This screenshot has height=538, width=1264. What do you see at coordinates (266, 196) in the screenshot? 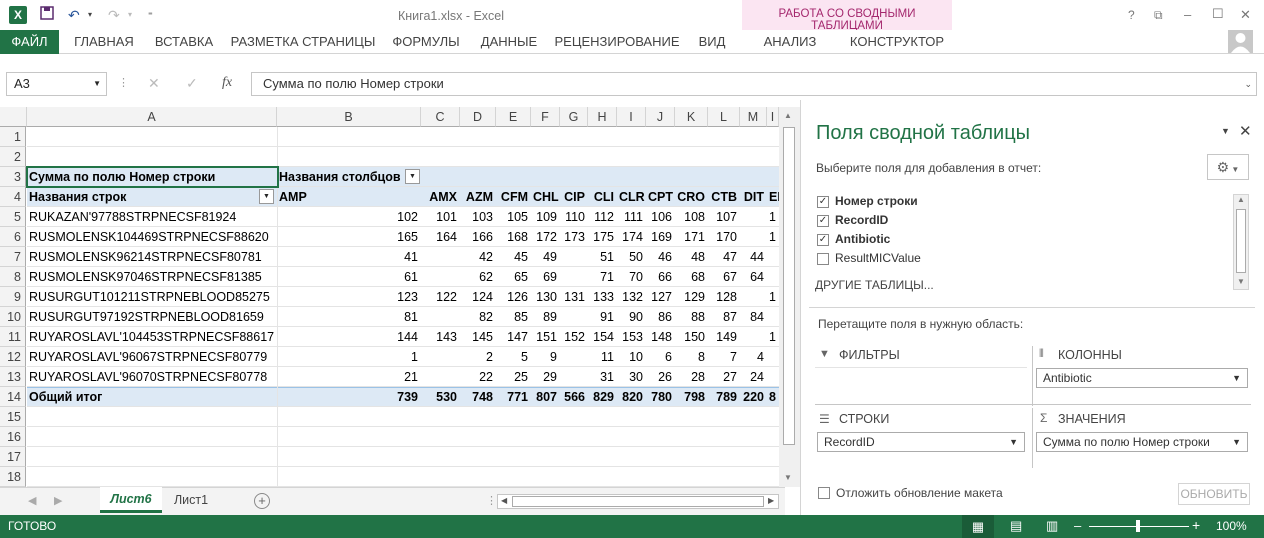
I see `row-filter-button: ▼` at bounding box center [266, 196].